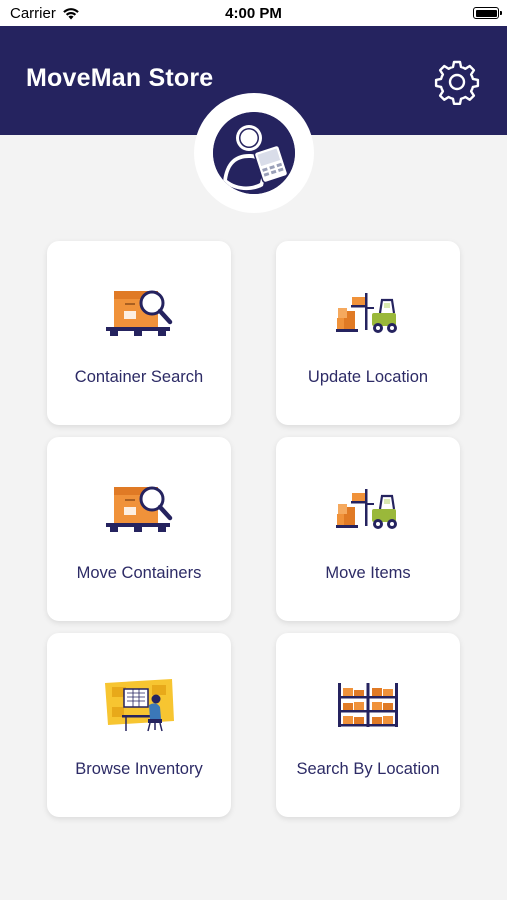  I want to click on worker-at-desk-icon, so click(139, 705).